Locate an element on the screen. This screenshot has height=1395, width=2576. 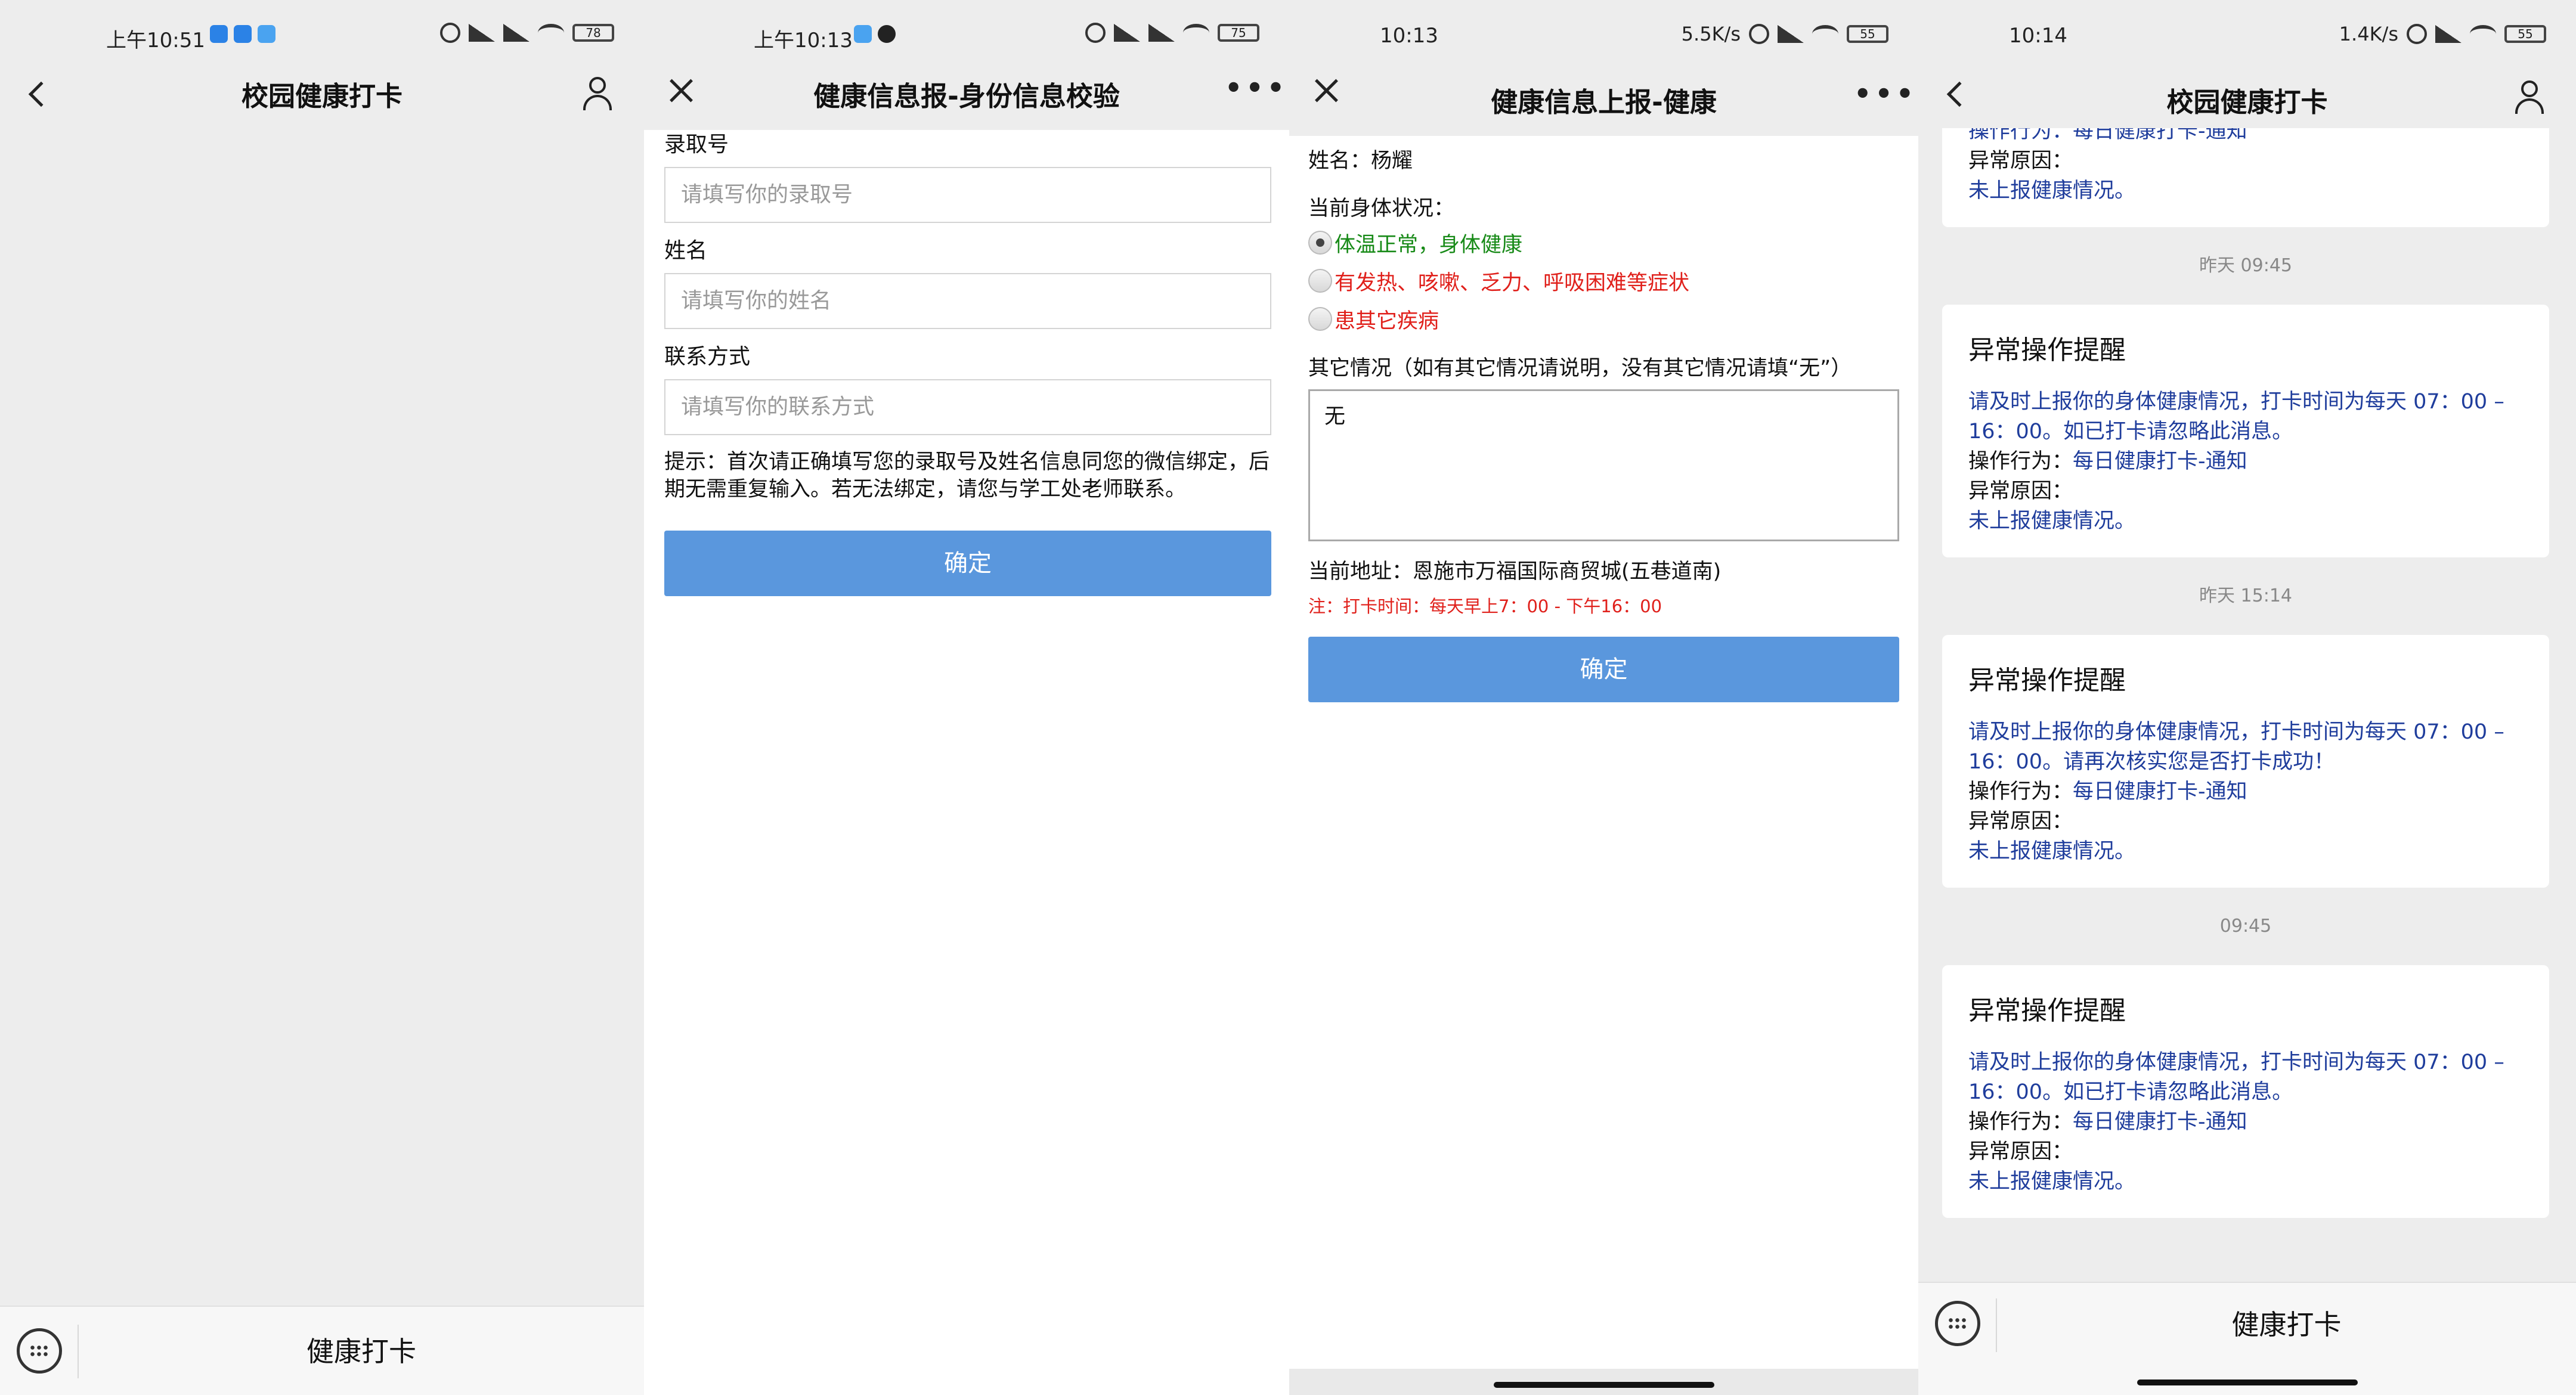
nav-bar: 校园健康打卡 is located at coordinates (2247, 95).